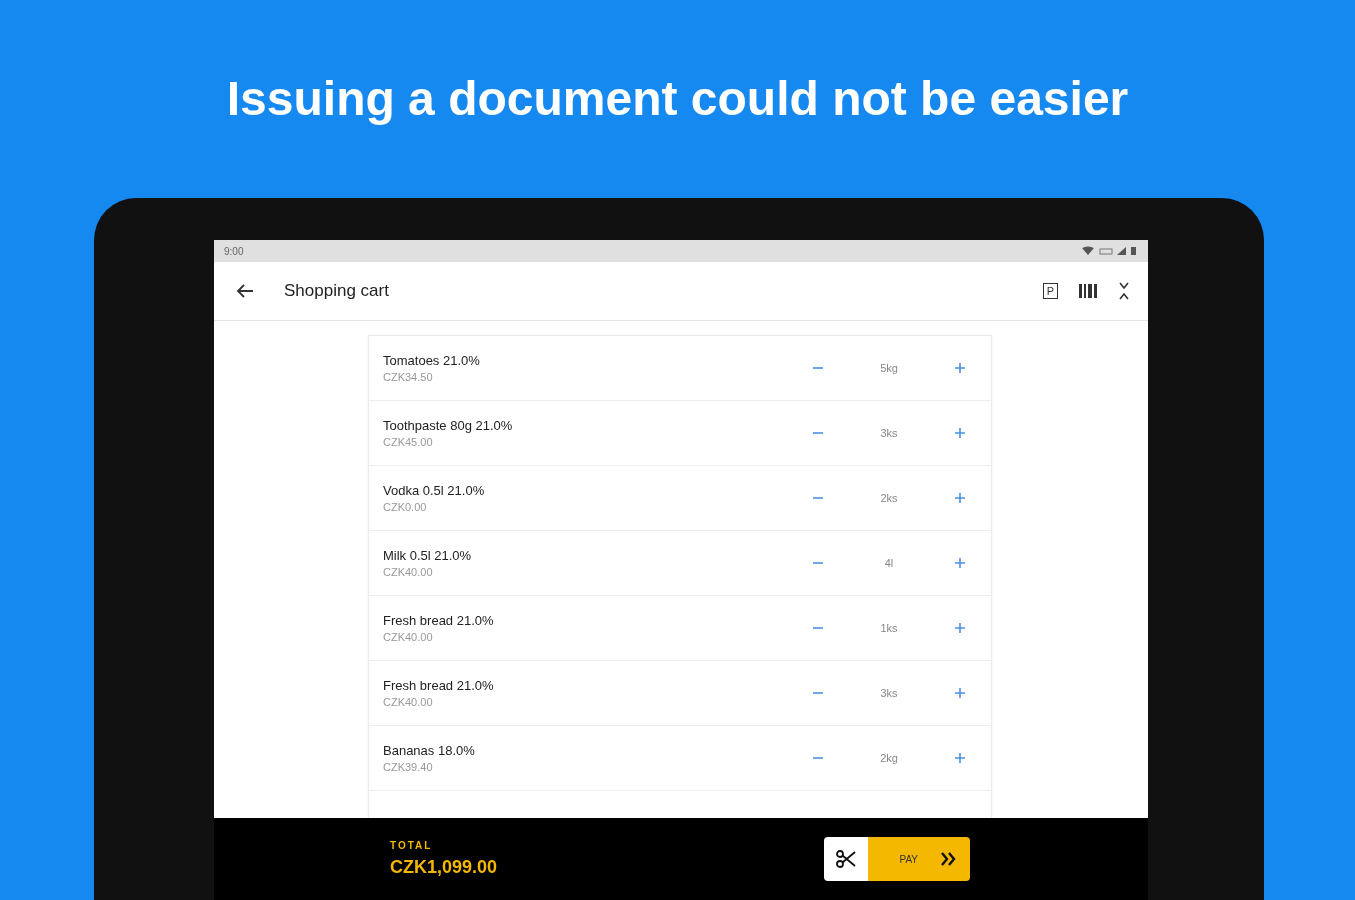 Image resolution: width=1355 pixels, height=900 pixels. I want to click on cart-item: Fresh bread 21.0% CZK40.00 3ks, so click(680, 693).